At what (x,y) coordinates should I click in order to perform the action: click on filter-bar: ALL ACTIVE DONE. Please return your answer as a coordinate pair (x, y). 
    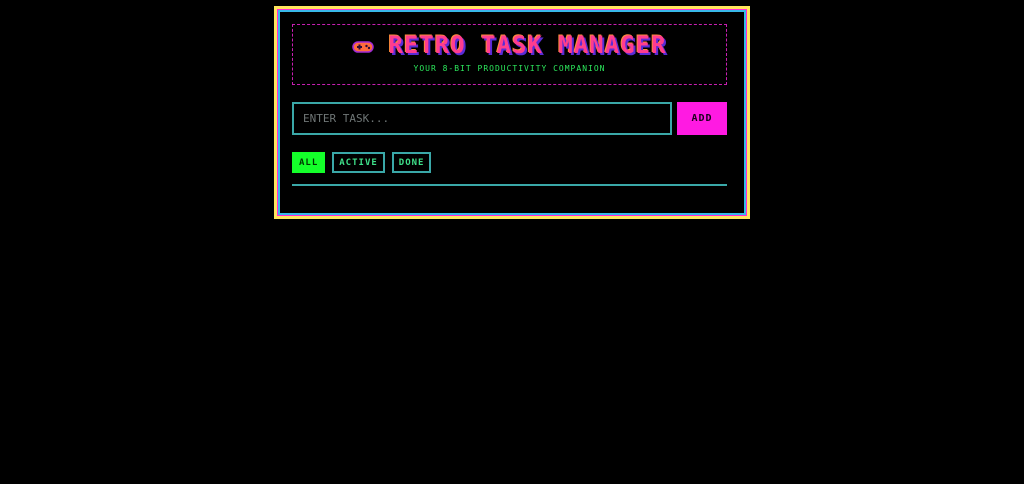
    Looking at the image, I should click on (362, 162).